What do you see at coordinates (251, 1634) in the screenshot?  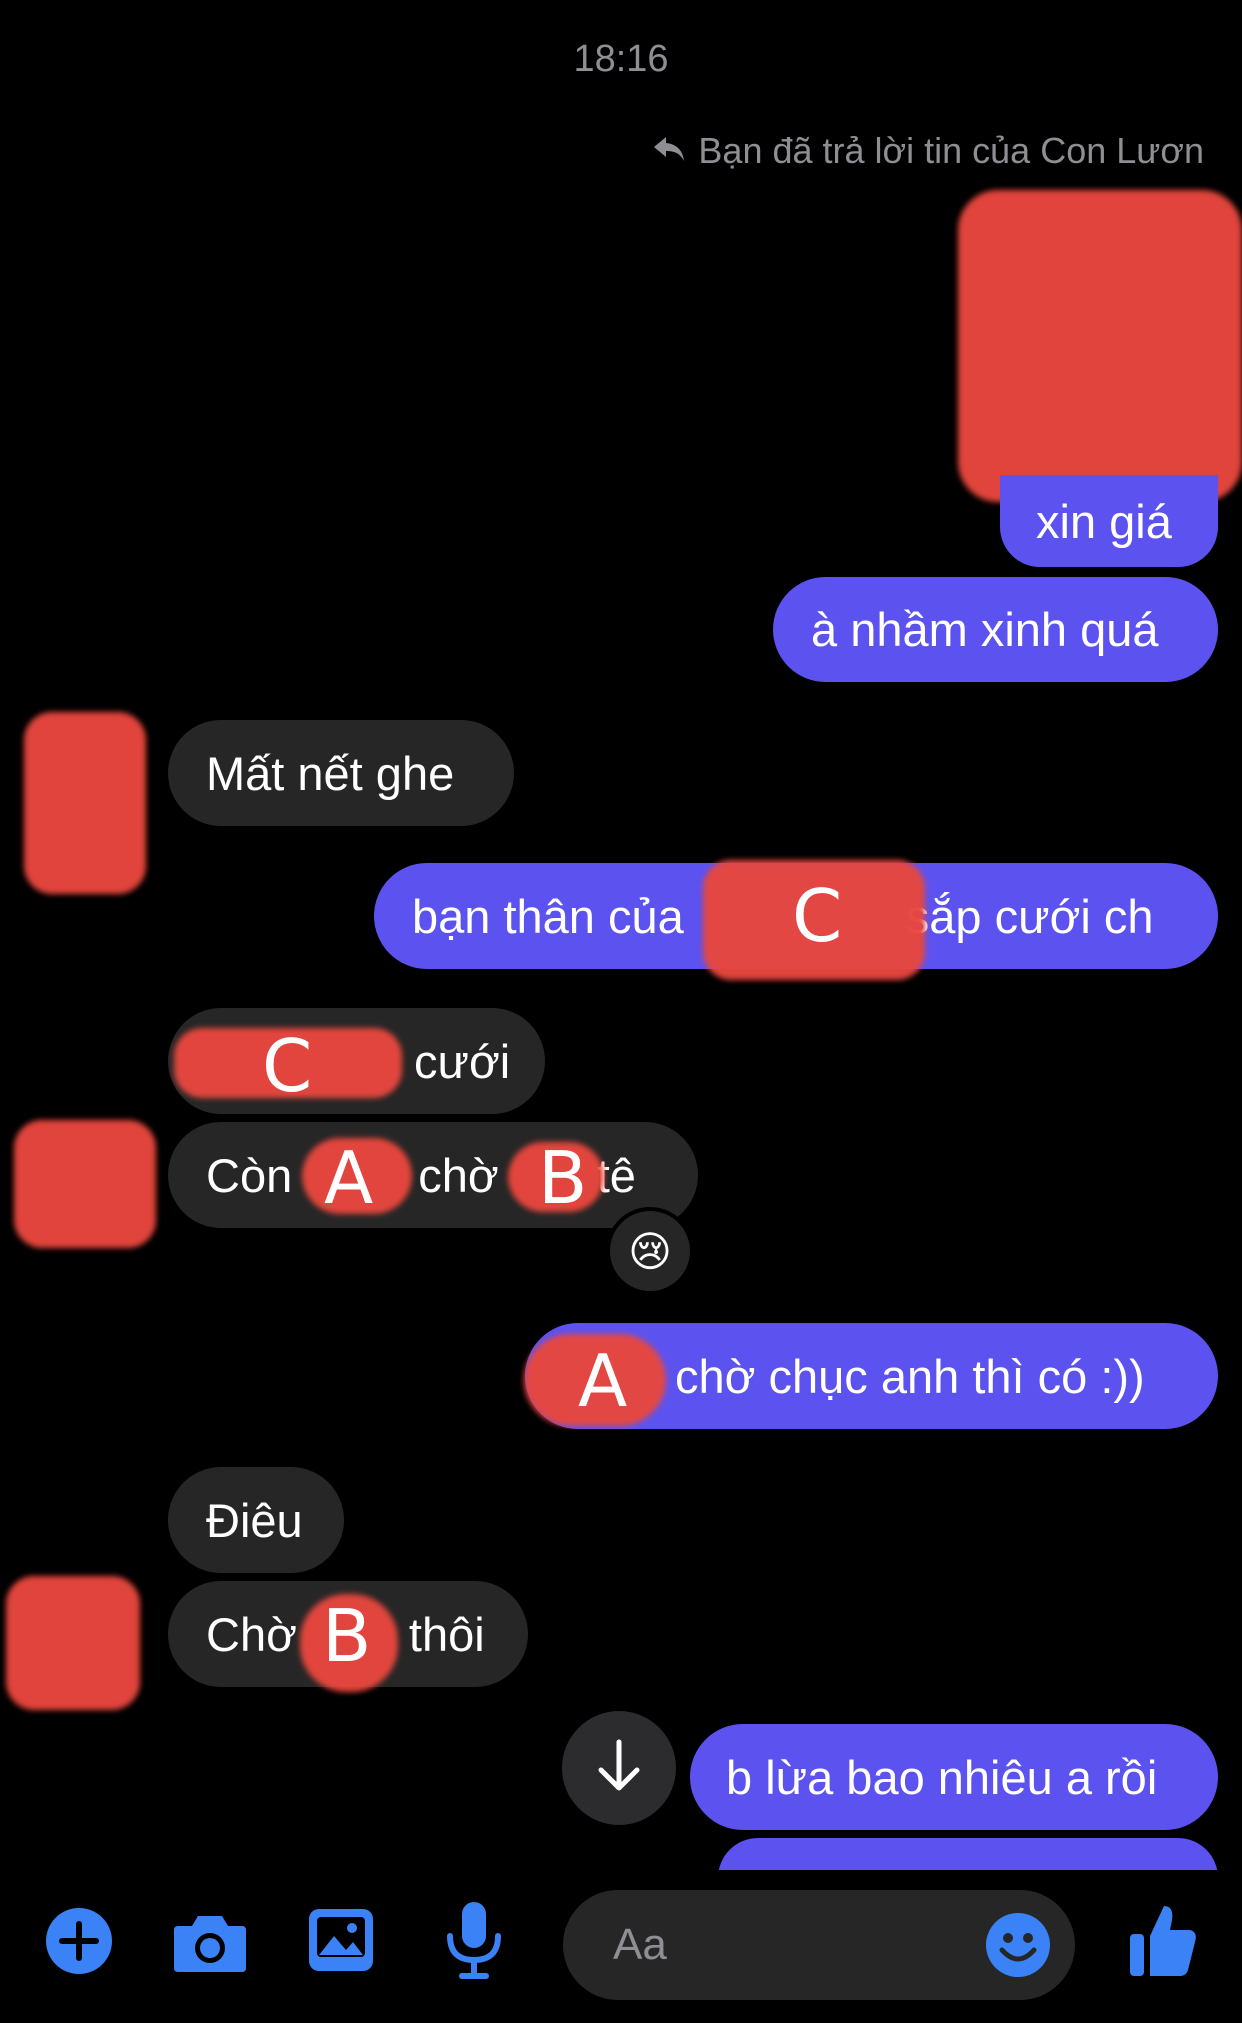 I see `message-text-part: Chờ` at bounding box center [251, 1634].